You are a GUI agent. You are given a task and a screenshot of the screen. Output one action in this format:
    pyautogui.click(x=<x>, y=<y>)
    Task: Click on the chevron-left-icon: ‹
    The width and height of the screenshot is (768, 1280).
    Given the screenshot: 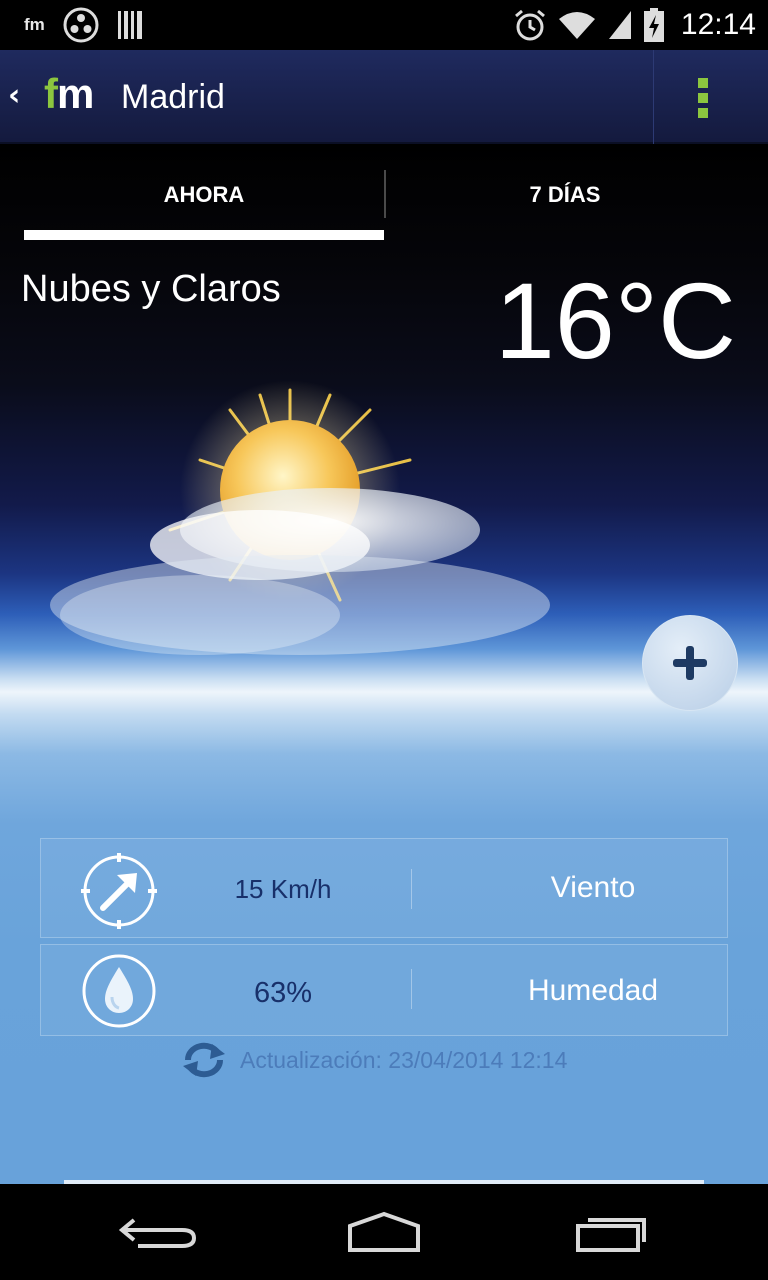 What is the action you would take?
    pyautogui.click(x=14, y=95)
    